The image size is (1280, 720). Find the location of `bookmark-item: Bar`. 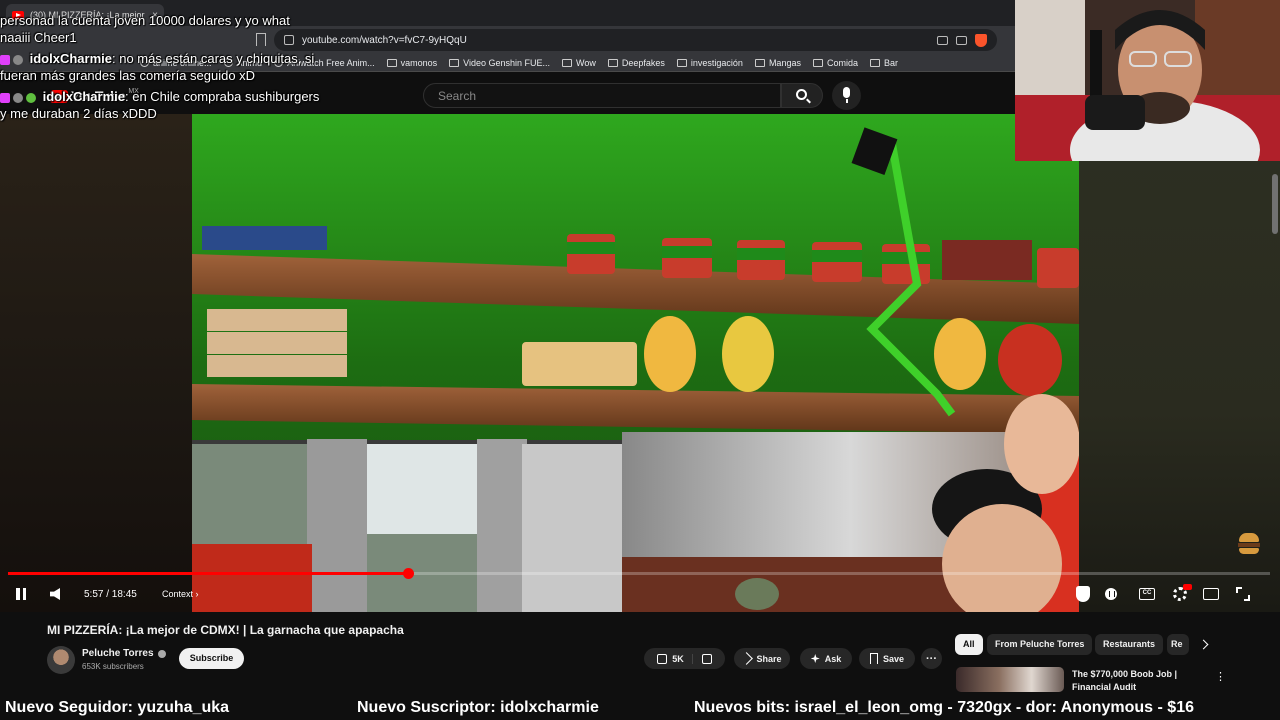

bookmark-item: Bar is located at coordinates (883, 62).